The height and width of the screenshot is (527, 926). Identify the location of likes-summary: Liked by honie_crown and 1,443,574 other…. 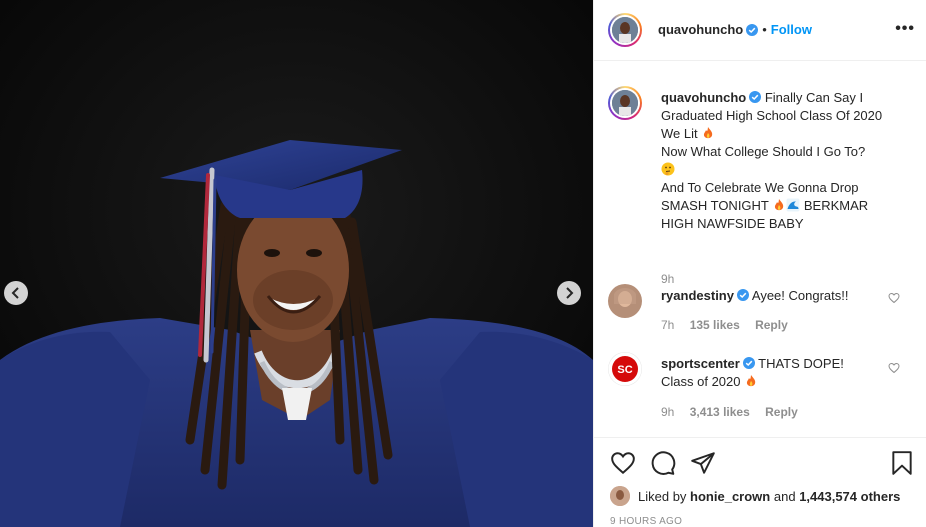
(755, 496).